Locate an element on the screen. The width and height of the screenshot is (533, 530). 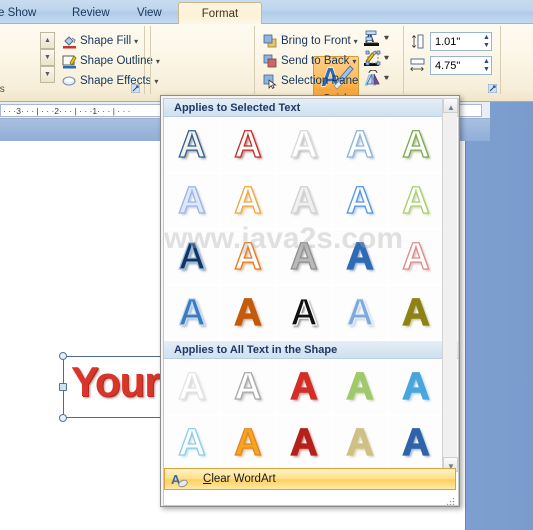
shape-gallery-more: ▼ is located at coordinates (47, 74).